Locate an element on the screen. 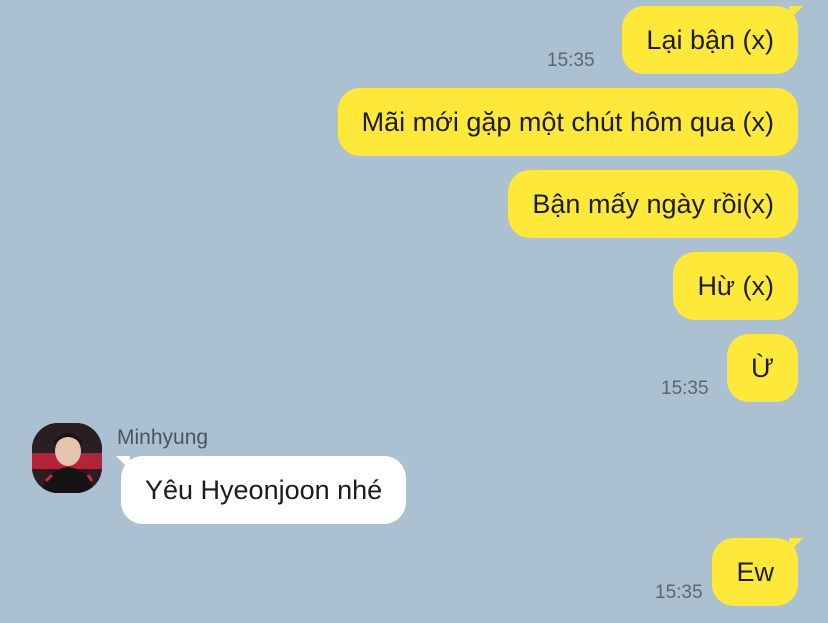 This screenshot has width=828, height=623. message-text: Ew is located at coordinates (755, 572).